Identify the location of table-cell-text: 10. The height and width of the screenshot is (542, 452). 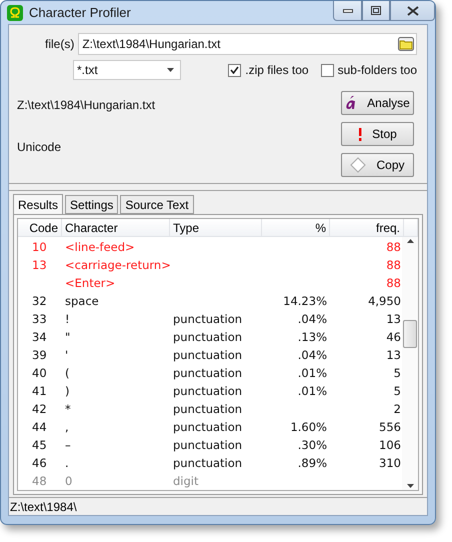
(39, 247).